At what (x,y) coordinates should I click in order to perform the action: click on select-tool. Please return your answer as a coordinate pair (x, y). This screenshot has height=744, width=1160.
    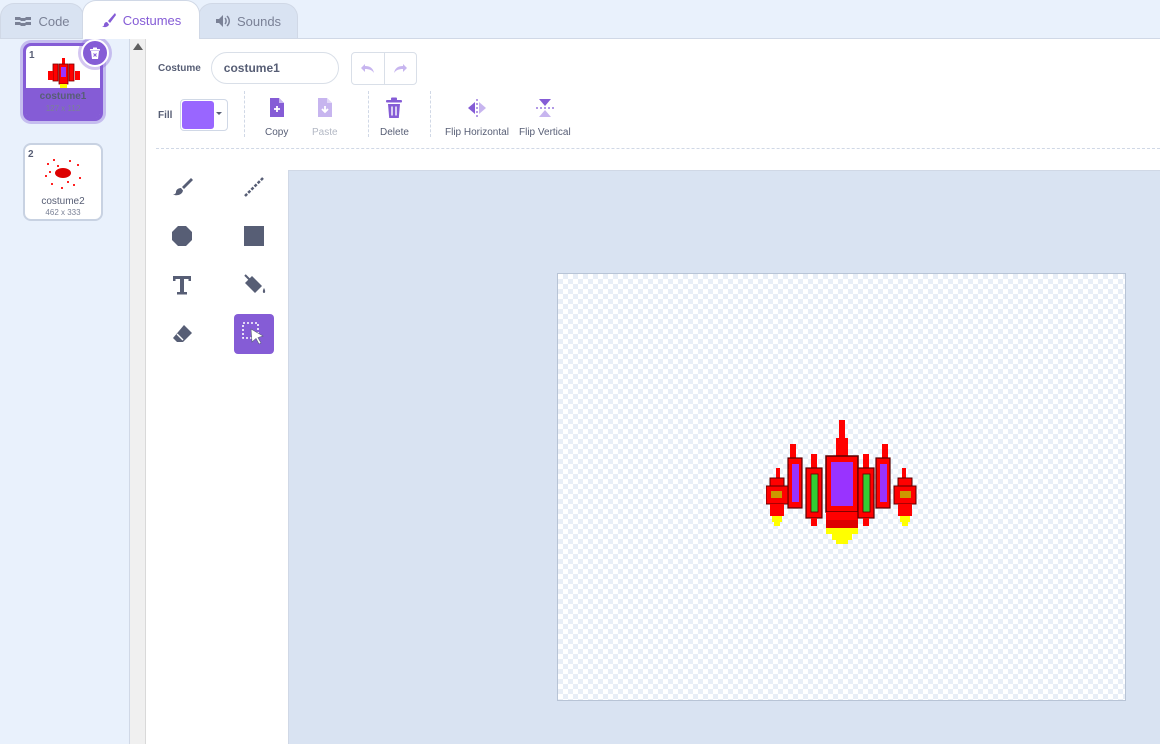
    Looking at the image, I should click on (254, 334).